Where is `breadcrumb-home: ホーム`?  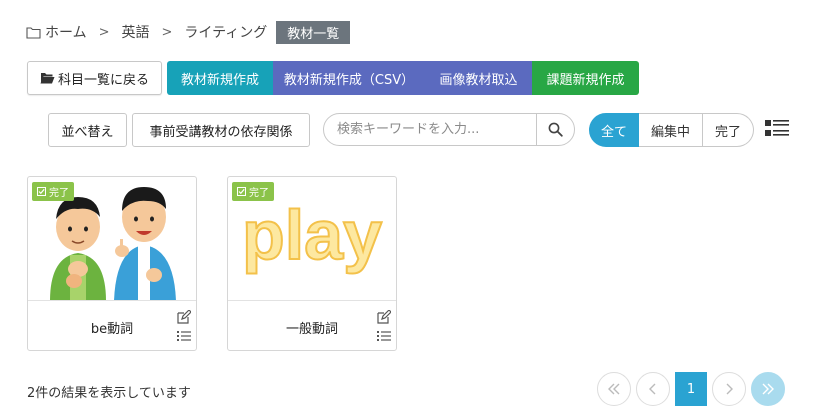 breadcrumb-home: ホーム is located at coordinates (56, 32).